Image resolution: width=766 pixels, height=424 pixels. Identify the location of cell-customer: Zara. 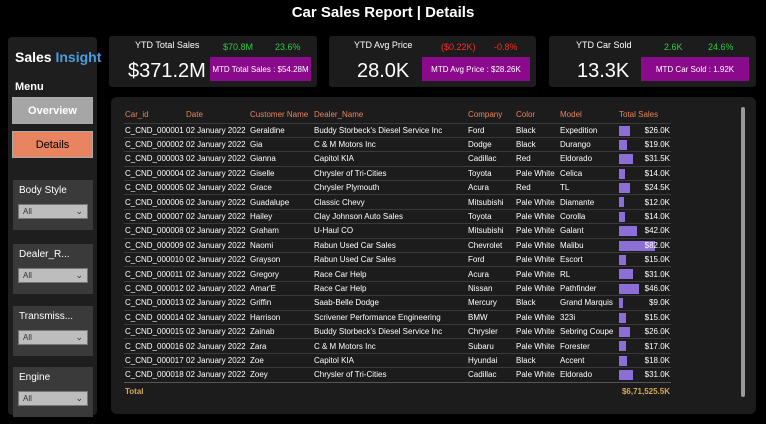
(281, 346).